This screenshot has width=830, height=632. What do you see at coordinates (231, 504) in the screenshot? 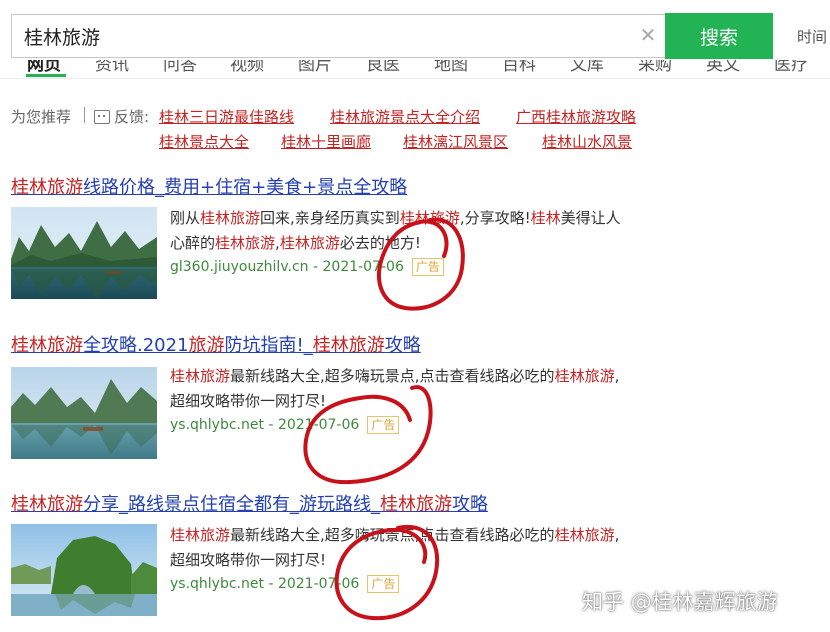
I see `text-segment: 分享_路线景点住宿全都有_游玩路线_` at bounding box center [231, 504].